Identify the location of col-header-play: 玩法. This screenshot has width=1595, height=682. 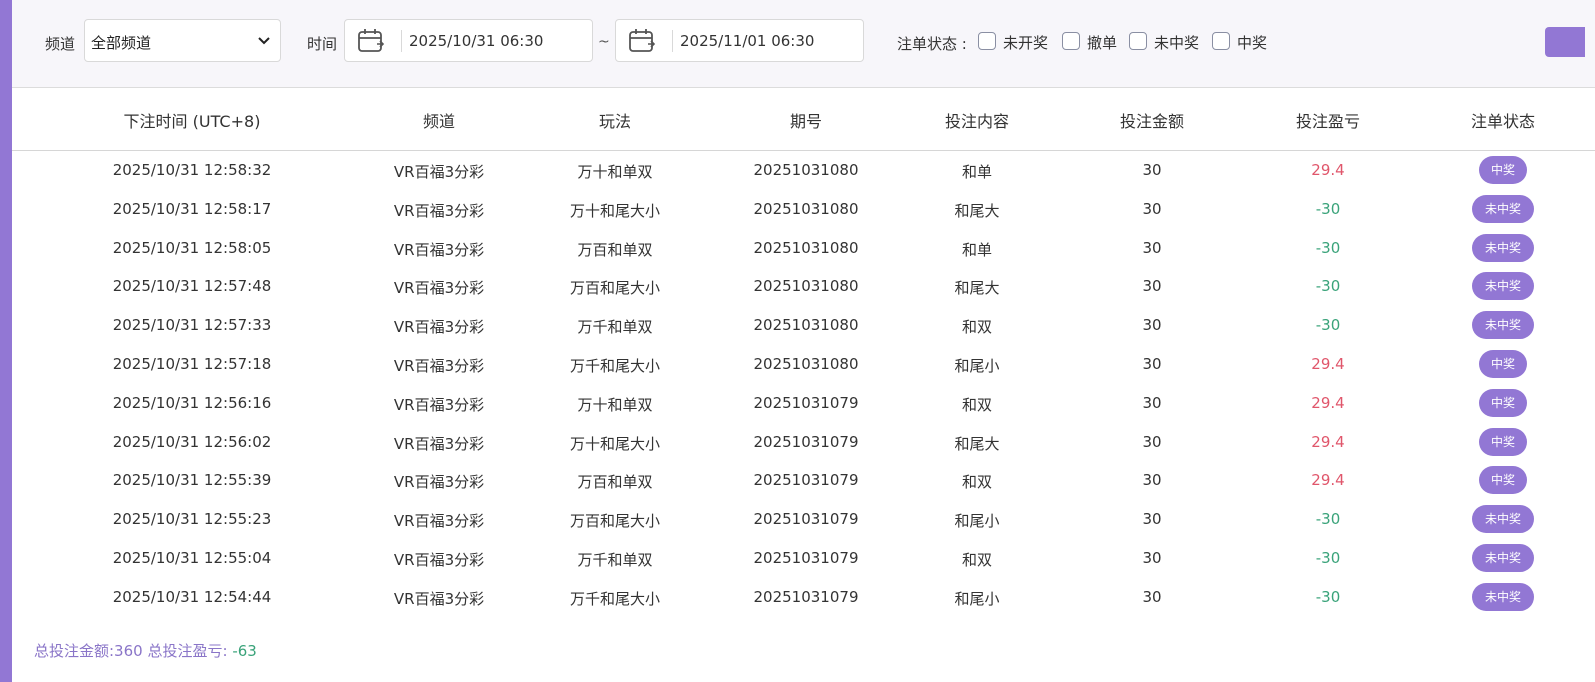
(615, 121).